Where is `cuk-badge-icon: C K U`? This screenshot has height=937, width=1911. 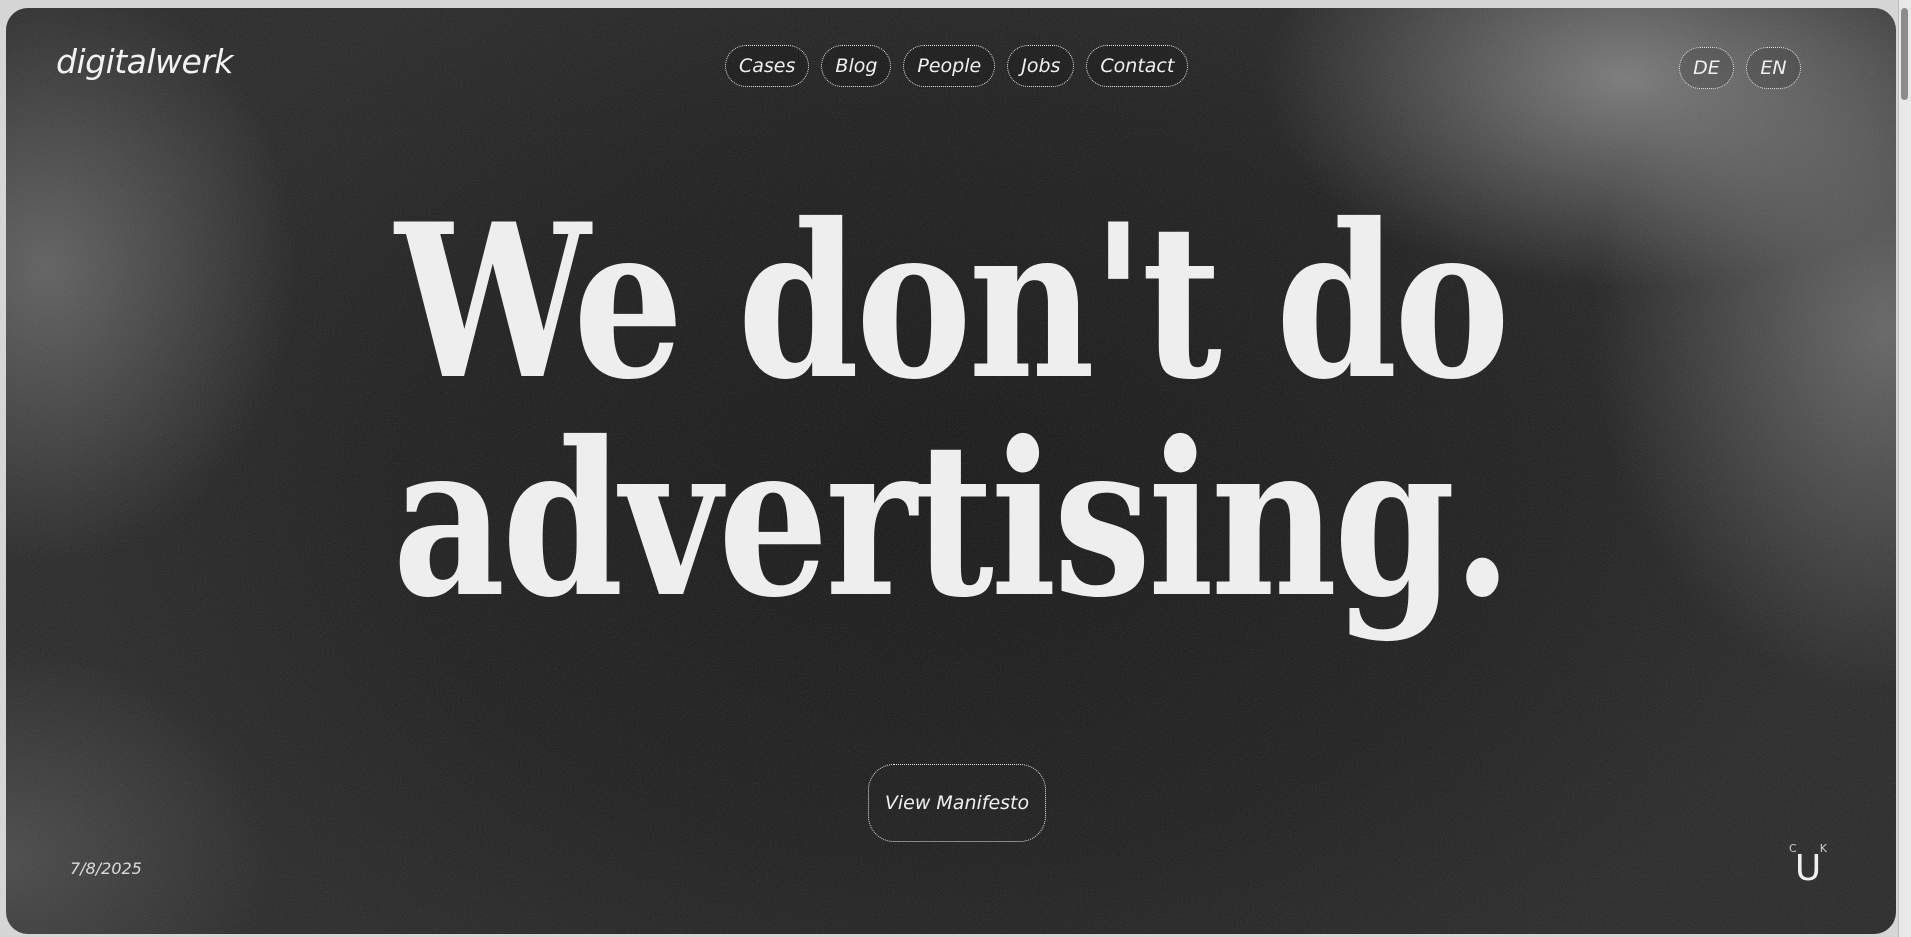 cuk-badge-icon: C K U is located at coordinates (1808, 866).